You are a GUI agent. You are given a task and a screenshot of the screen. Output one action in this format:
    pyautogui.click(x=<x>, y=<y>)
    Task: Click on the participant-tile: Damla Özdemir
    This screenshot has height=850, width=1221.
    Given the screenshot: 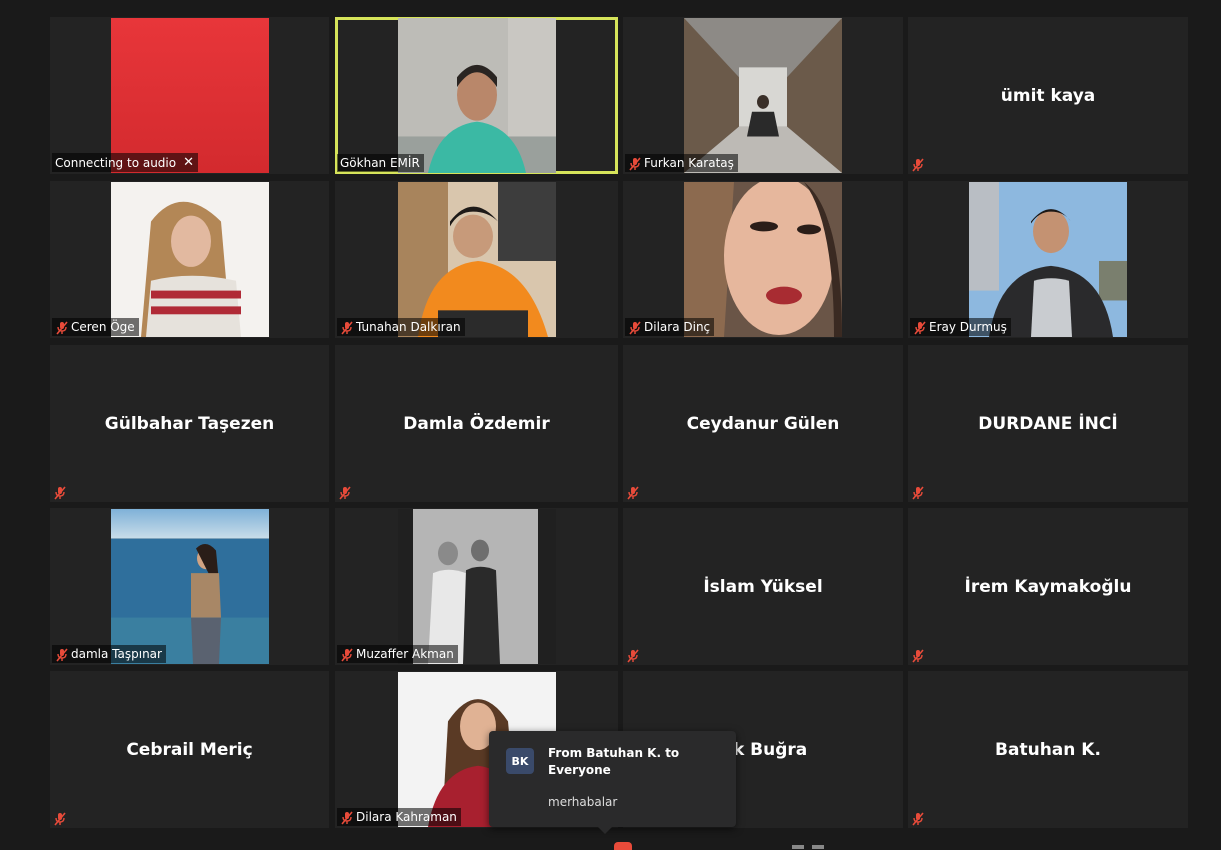 What is the action you would take?
    pyautogui.click(x=476, y=423)
    